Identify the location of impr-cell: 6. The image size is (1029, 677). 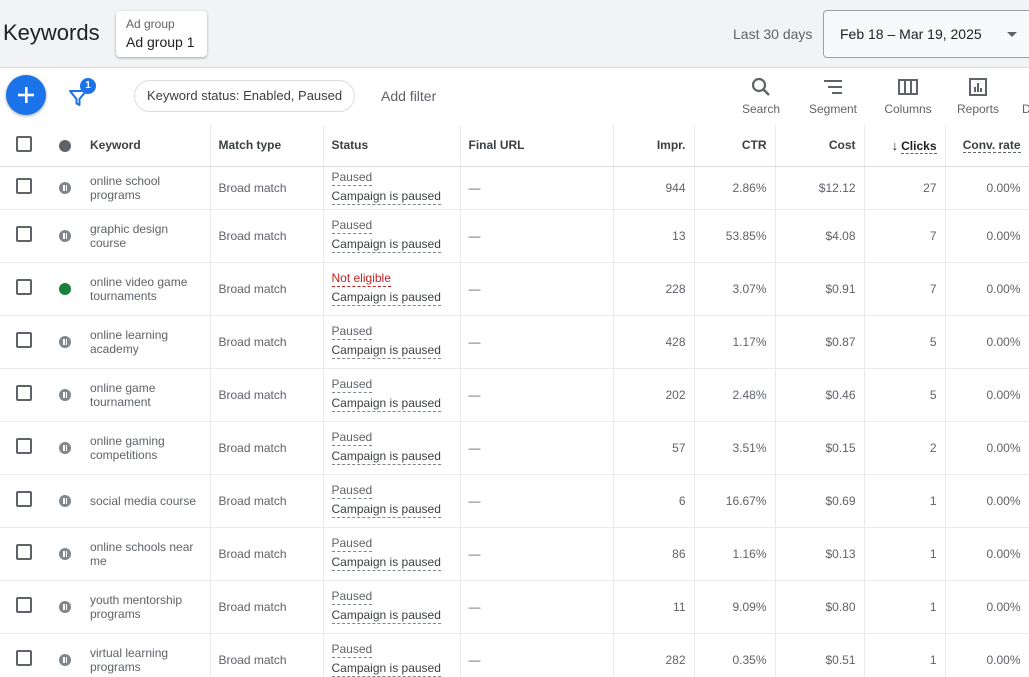
(654, 501).